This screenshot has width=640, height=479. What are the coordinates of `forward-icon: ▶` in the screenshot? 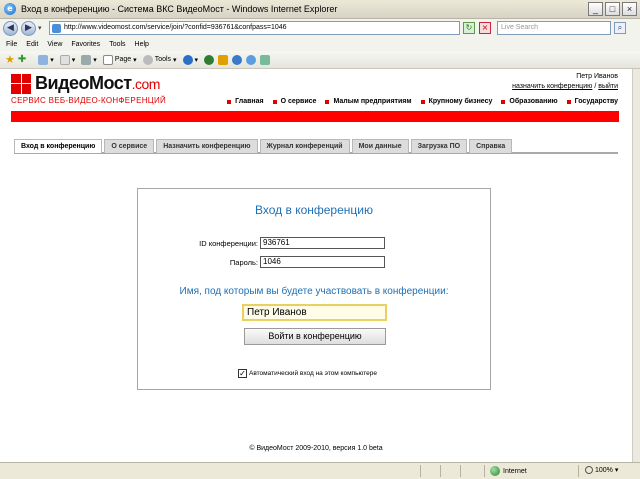 It's located at (28, 28).